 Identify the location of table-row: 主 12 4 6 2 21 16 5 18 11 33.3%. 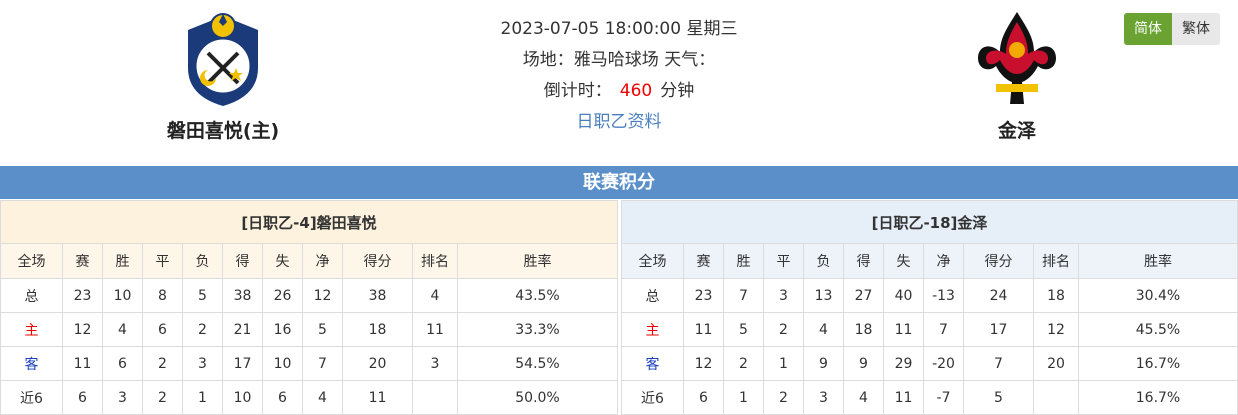
(309, 329).